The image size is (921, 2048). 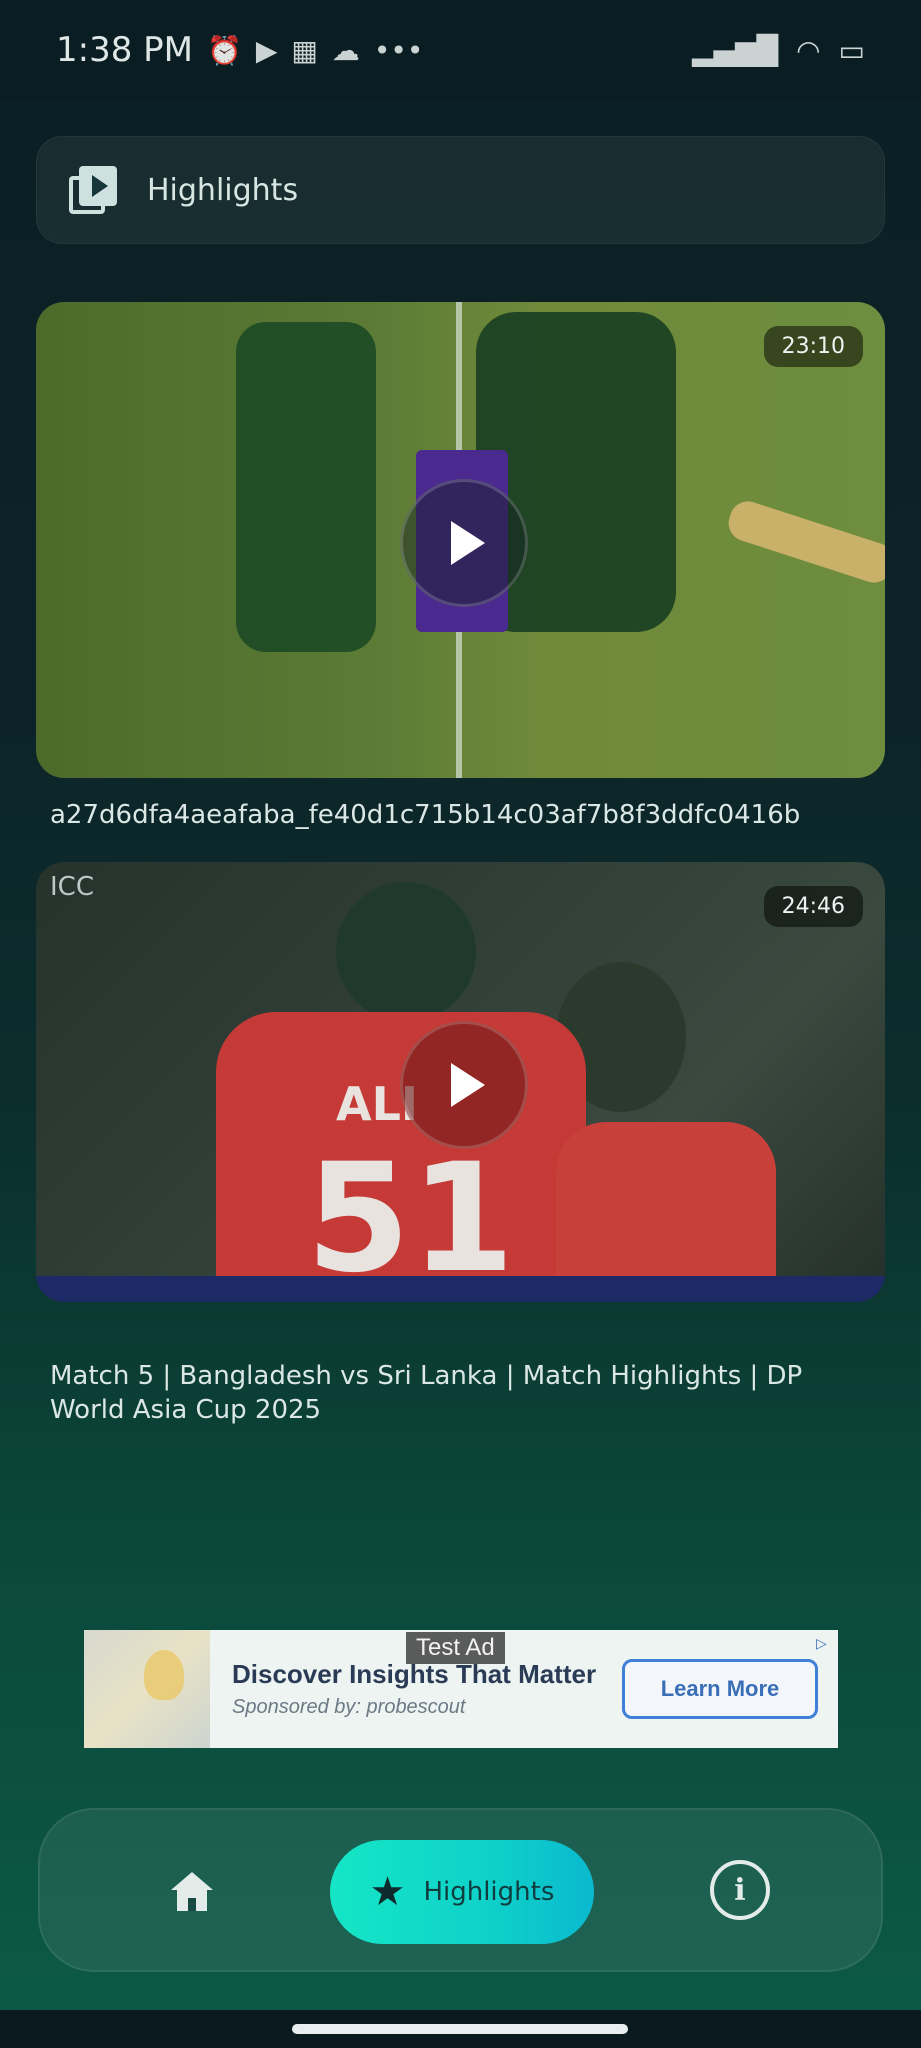 I want to click on more-dots-icon: •••, so click(x=398, y=50).